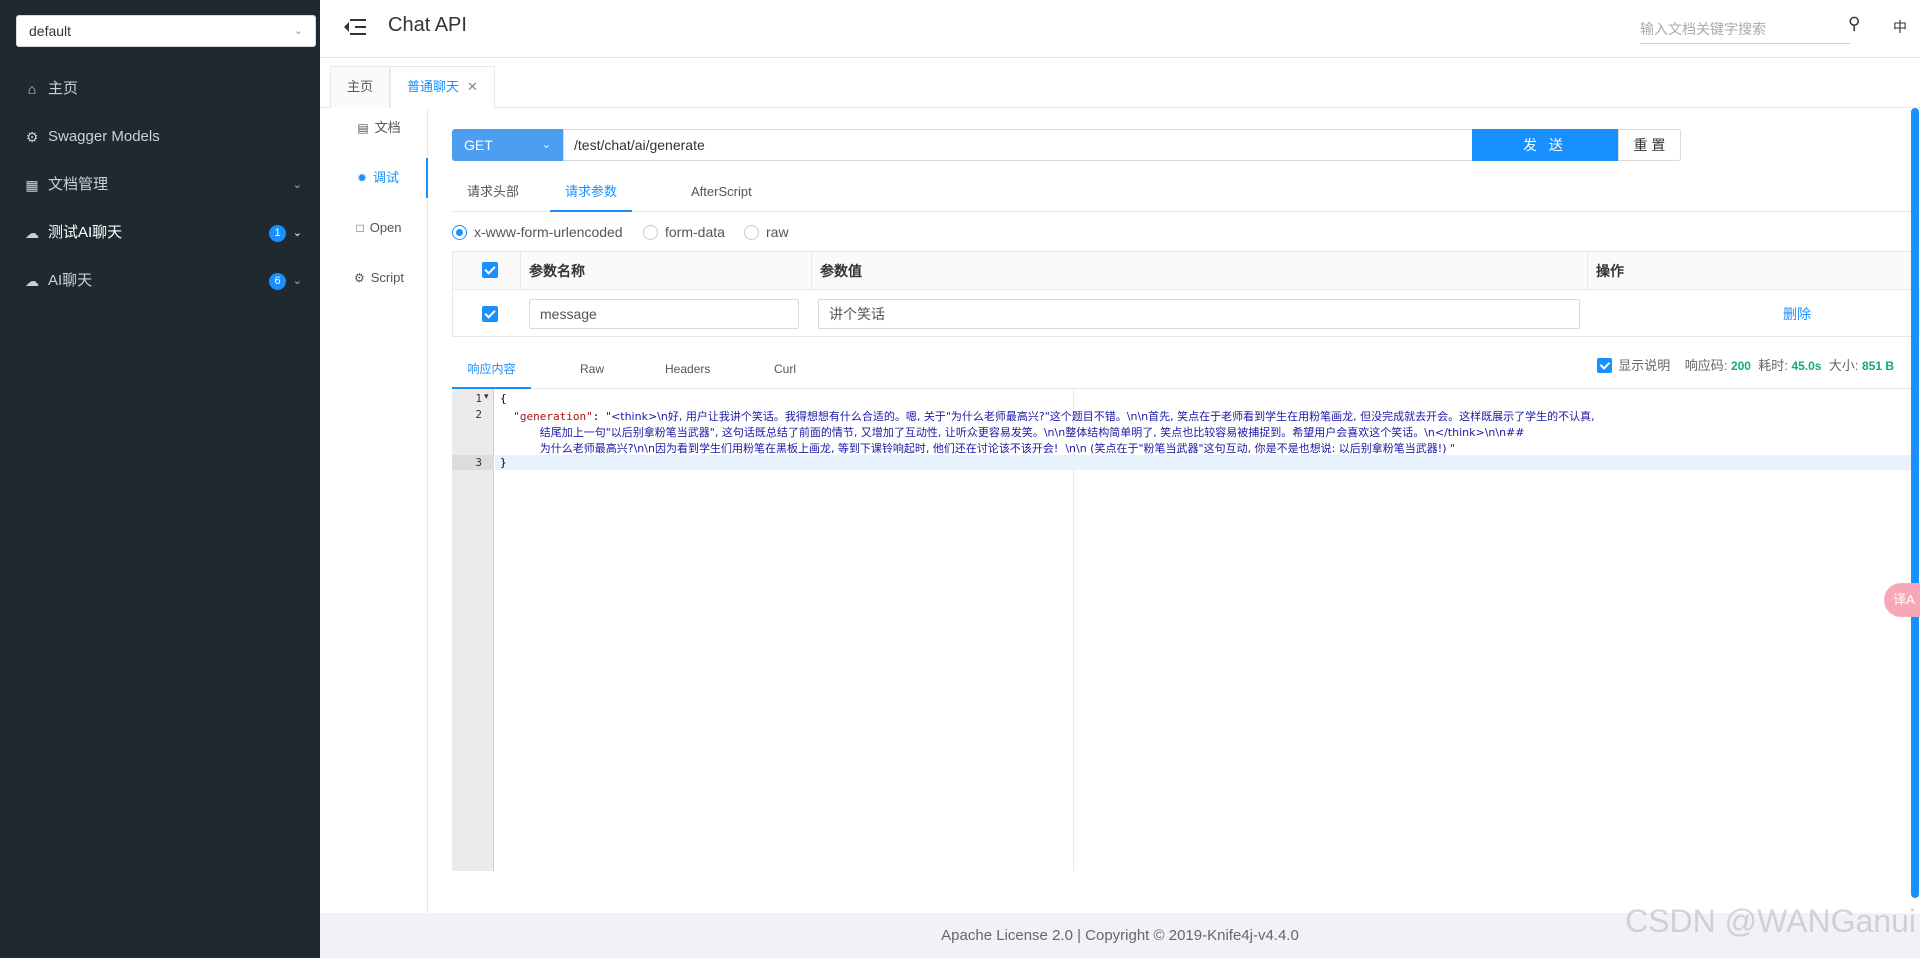 Image resolution: width=1920 pixels, height=958 pixels. Describe the element at coordinates (50, 31) in the screenshot. I see `group-select-value: default` at that location.